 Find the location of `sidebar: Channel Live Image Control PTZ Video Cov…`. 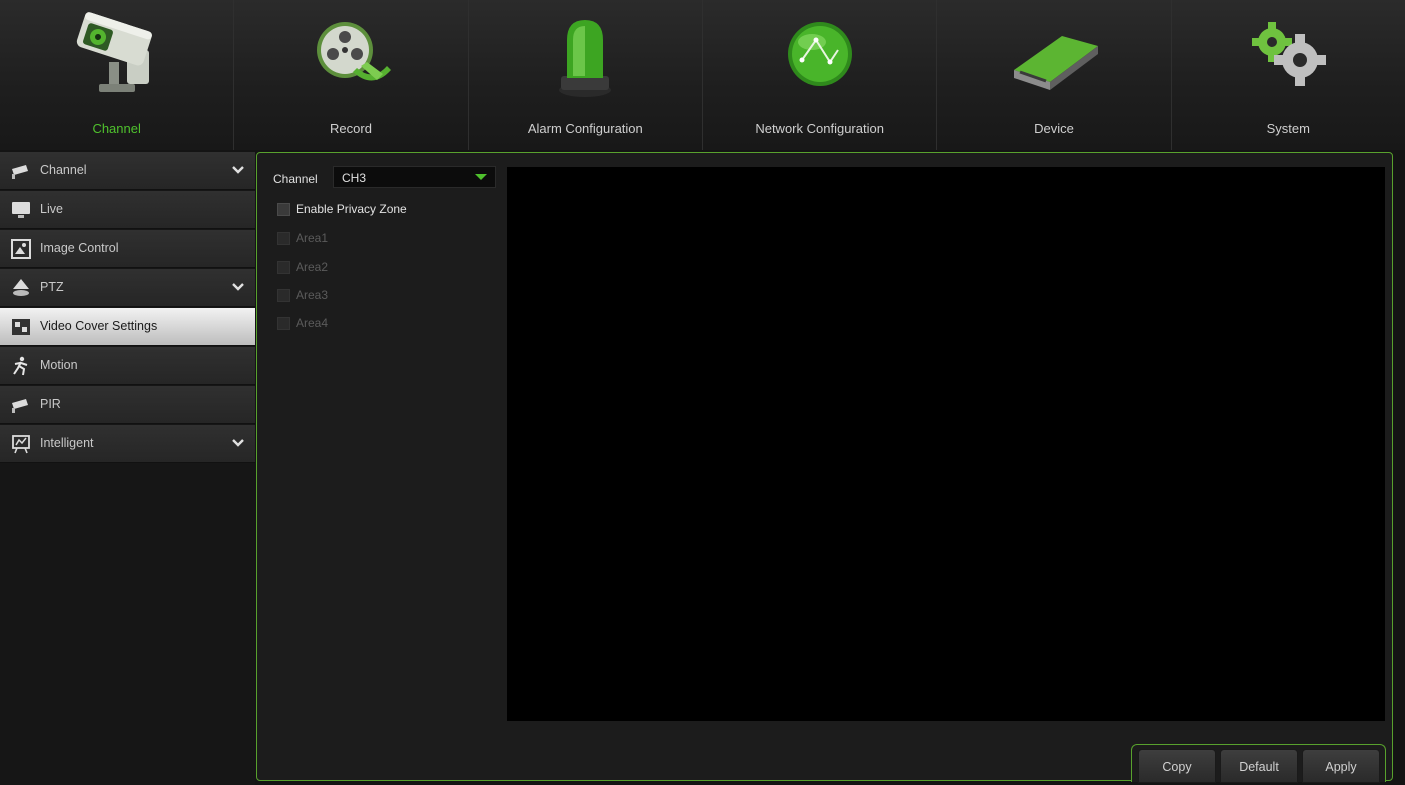

sidebar: Channel Live Image Control PTZ Video Cov… is located at coordinates (127, 468).